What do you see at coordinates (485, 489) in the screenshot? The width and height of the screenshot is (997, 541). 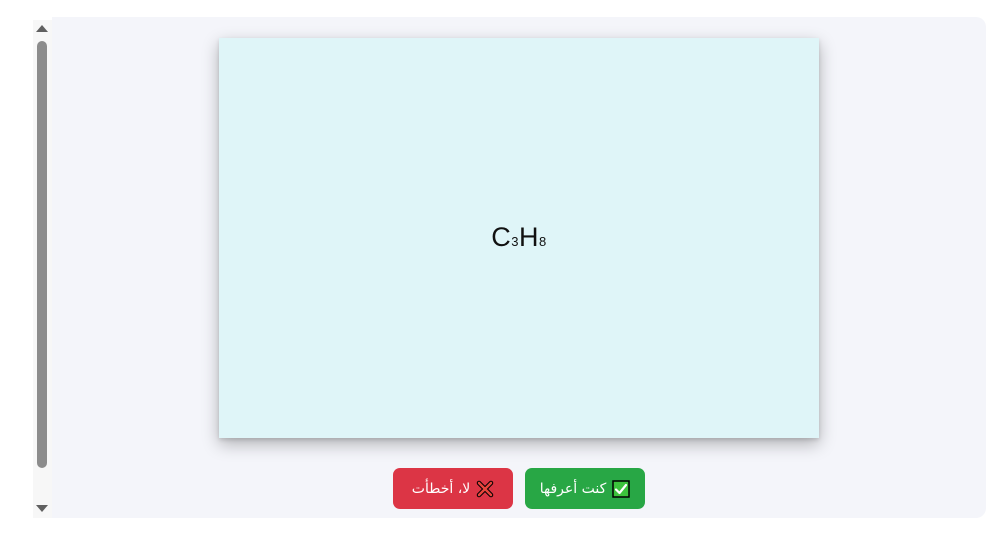 I see `cross-mark-icon` at bounding box center [485, 489].